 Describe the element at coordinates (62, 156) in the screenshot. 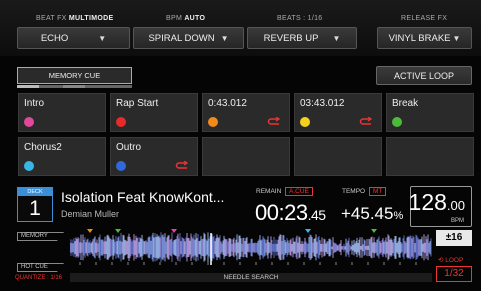

I see `hot-cue-pad-f: Chorus2` at that location.